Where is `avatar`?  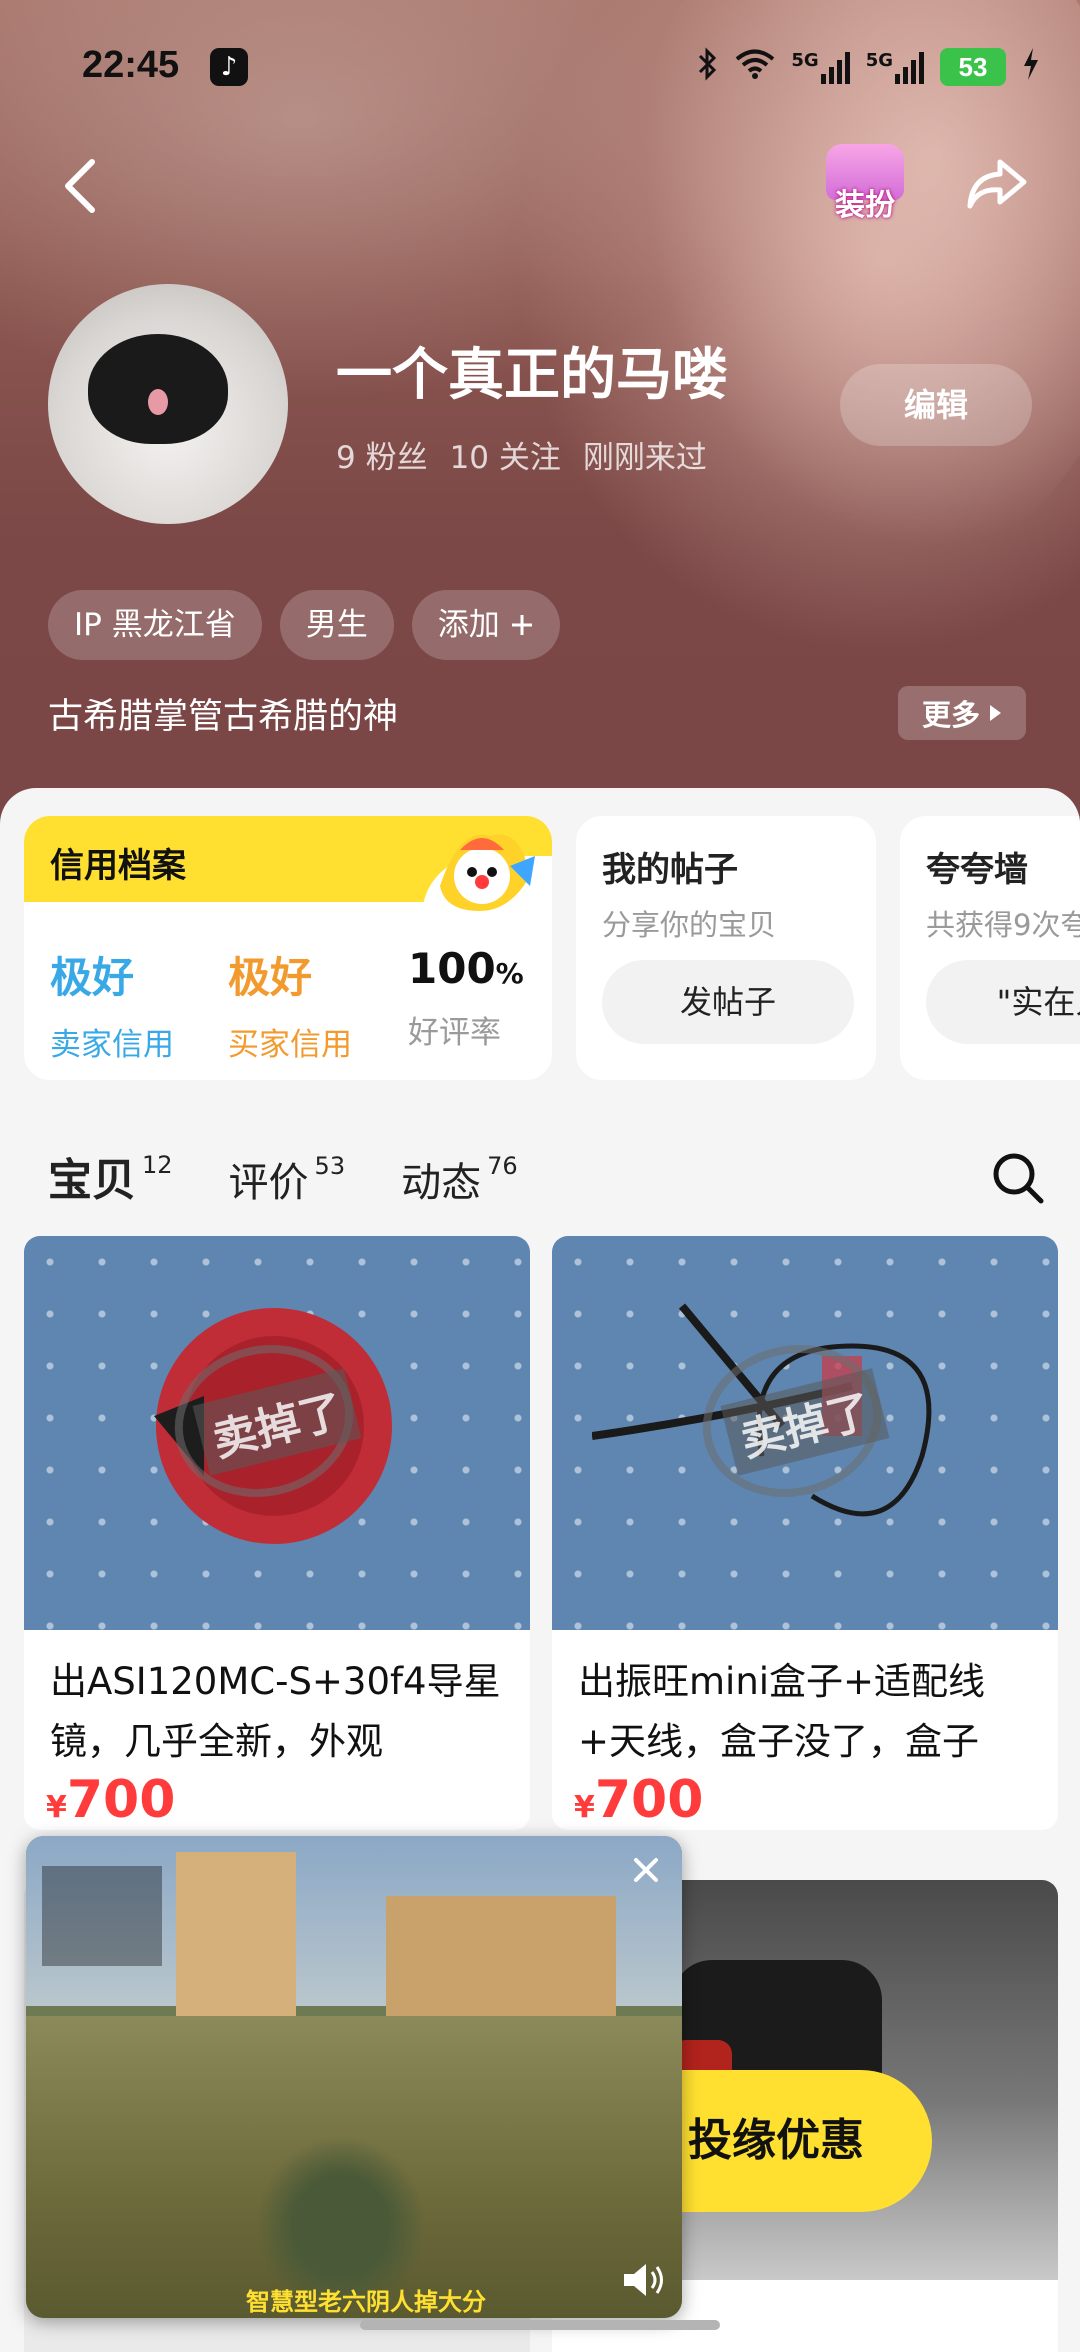 avatar is located at coordinates (168, 404).